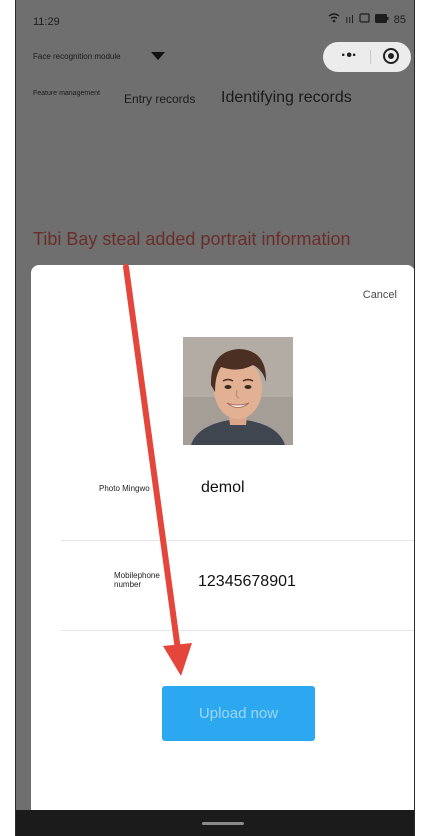 Image resolution: width=427 pixels, height=836 pixels. Describe the element at coordinates (364, 19) in the screenshot. I see `sim-icon` at that location.